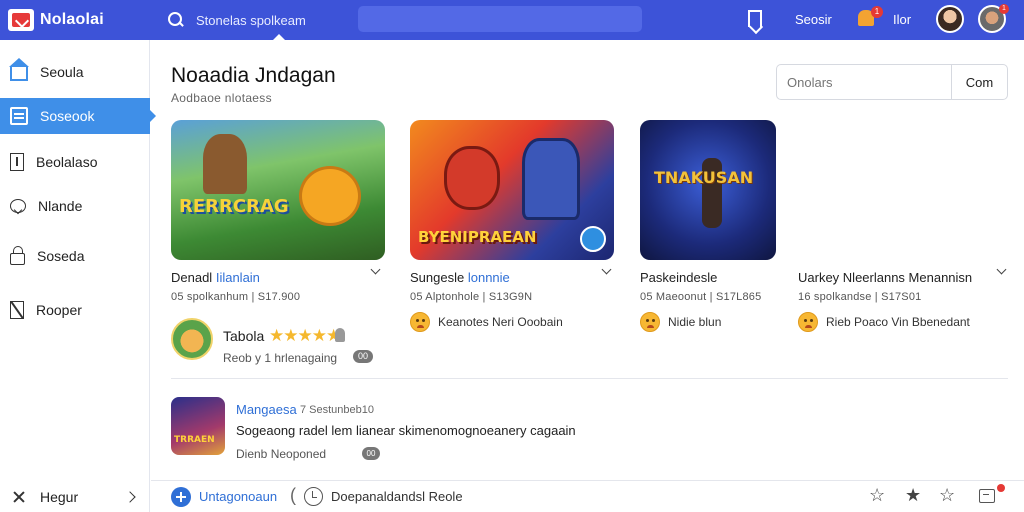  Describe the element at coordinates (678, 277) in the screenshot. I see `card-title: Paskeindesle` at that location.